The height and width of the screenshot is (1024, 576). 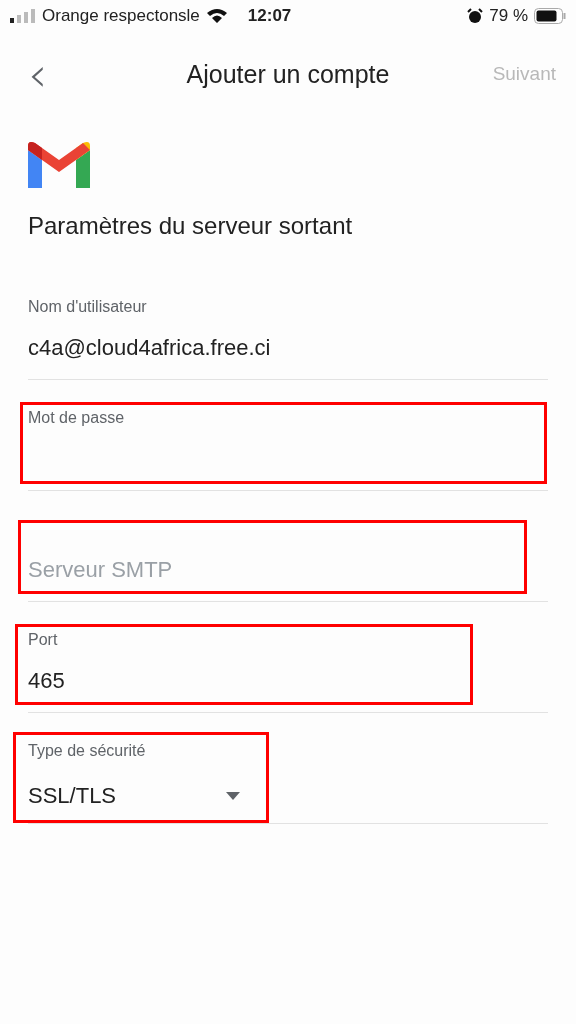 I want to click on alarm-icon, so click(x=475, y=16).